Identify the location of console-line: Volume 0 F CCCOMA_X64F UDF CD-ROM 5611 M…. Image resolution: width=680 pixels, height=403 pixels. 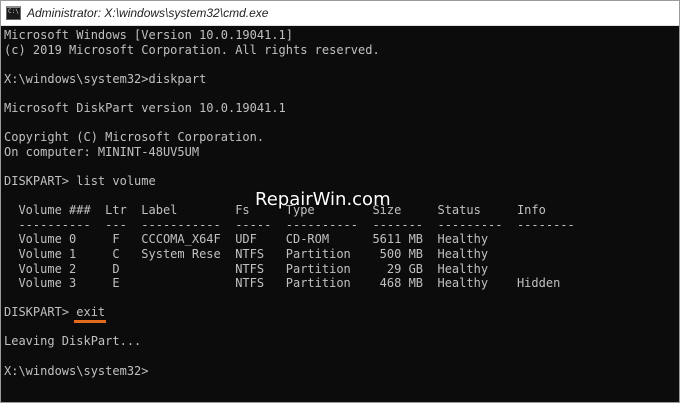
(246, 239).